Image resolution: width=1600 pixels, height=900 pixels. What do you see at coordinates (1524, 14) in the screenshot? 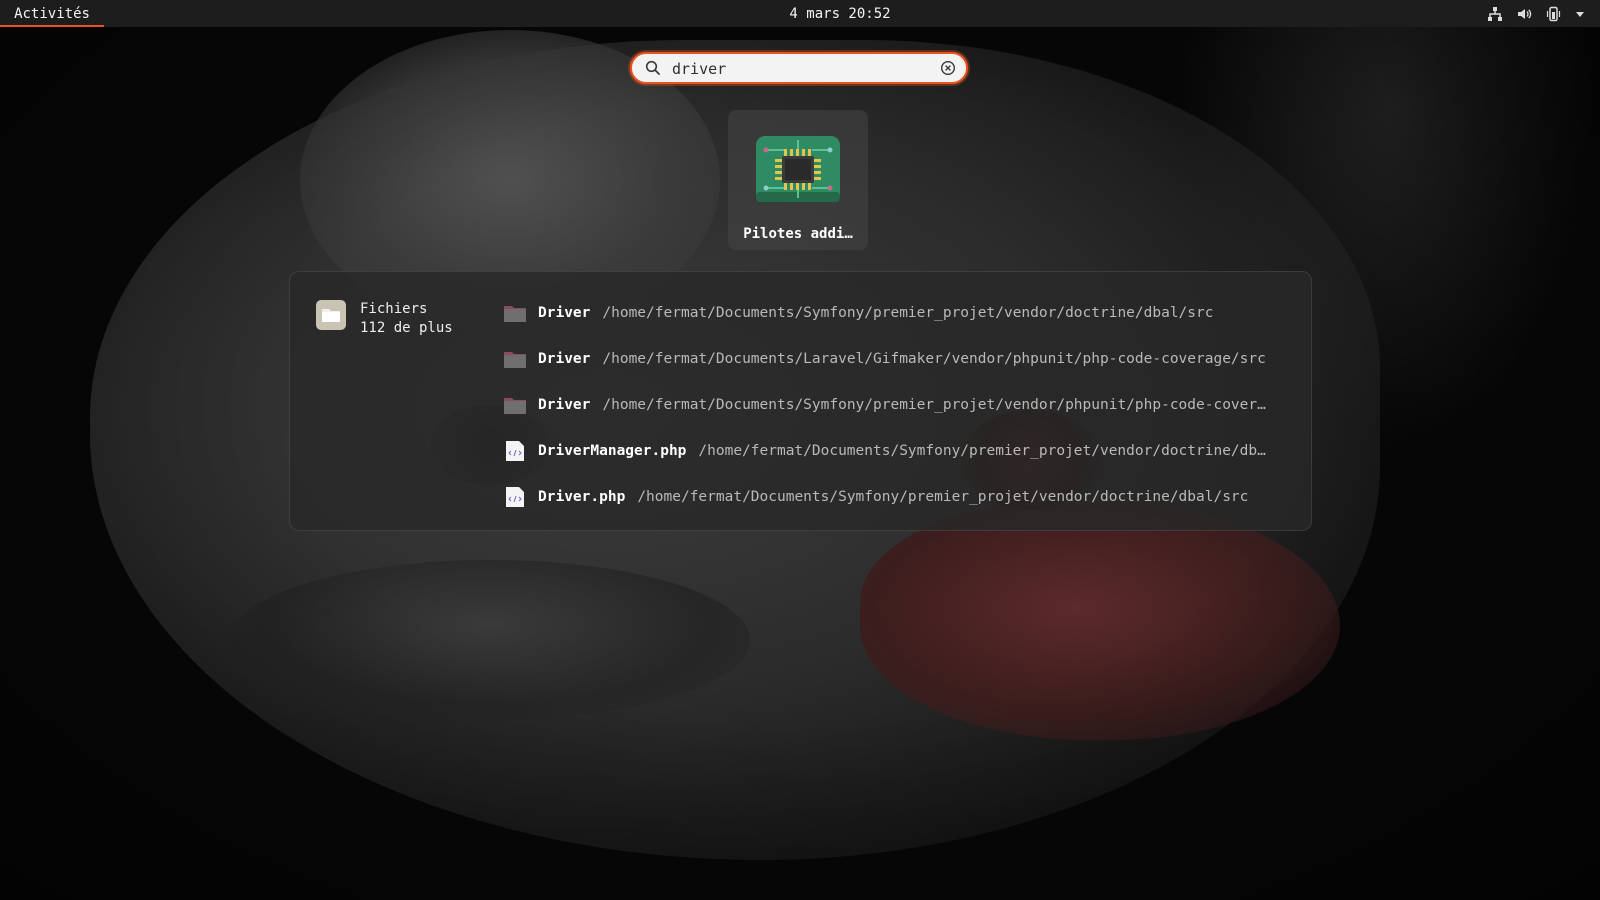
I see `volume-icon` at bounding box center [1524, 14].